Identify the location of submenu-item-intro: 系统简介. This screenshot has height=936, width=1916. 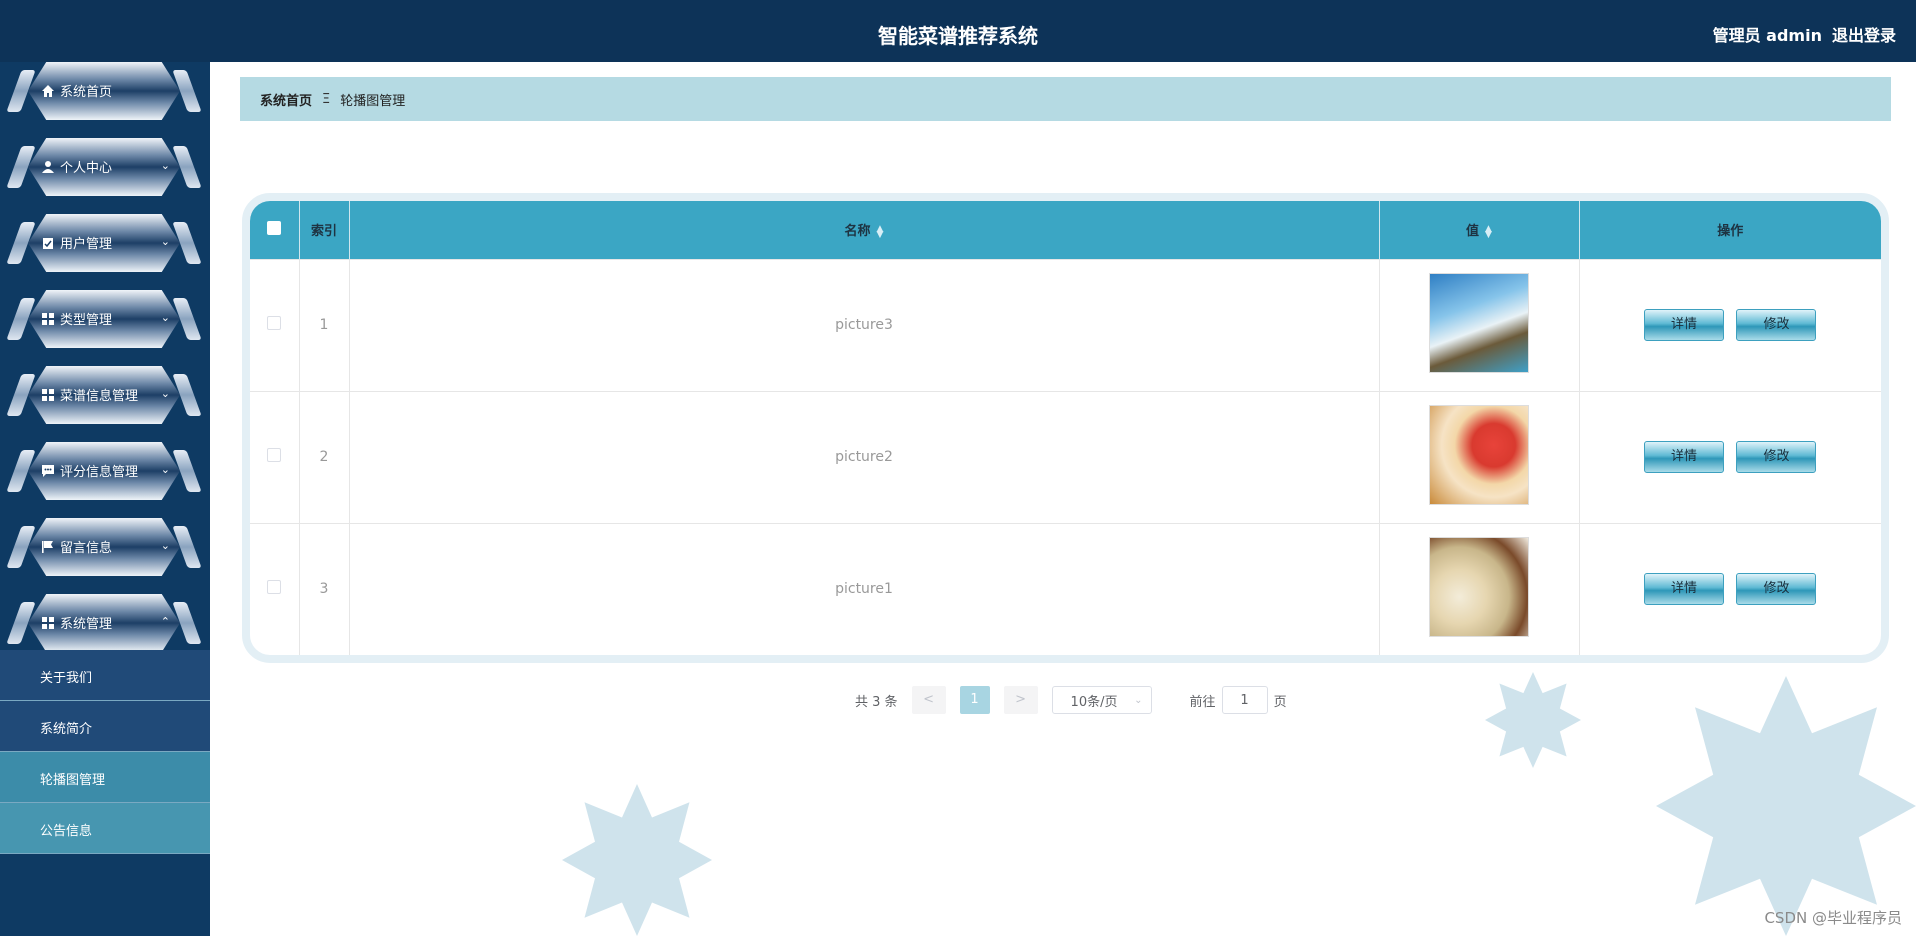
(105, 726).